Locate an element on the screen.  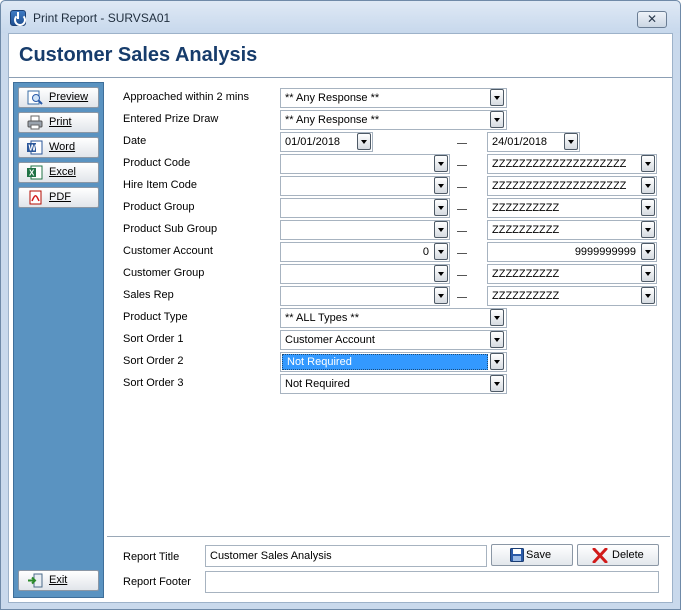
exit-icon is located at coordinates (35, 580).